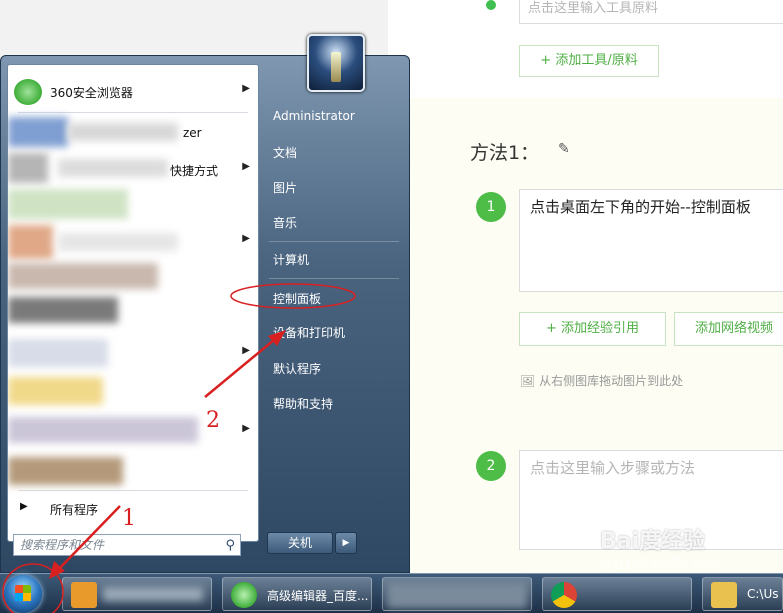  What do you see at coordinates (742, 594) in the screenshot?
I see `taskbar-item-explorer: C:\Us` at bounding box center [742, 594].